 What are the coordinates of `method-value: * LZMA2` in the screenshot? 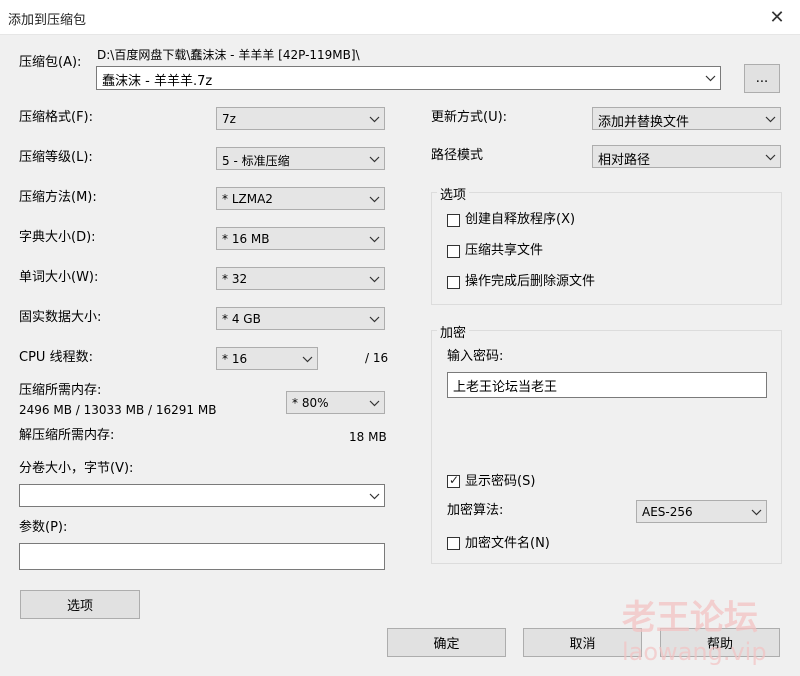 It's located at (247, 199).